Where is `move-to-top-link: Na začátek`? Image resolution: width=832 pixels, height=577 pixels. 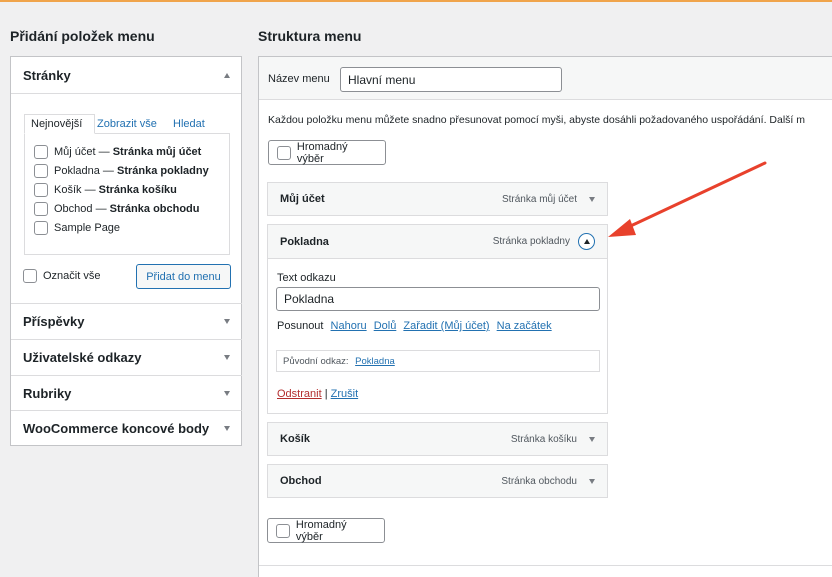 move-to-top-link: Na začátek is located at coordinates (524, 326).